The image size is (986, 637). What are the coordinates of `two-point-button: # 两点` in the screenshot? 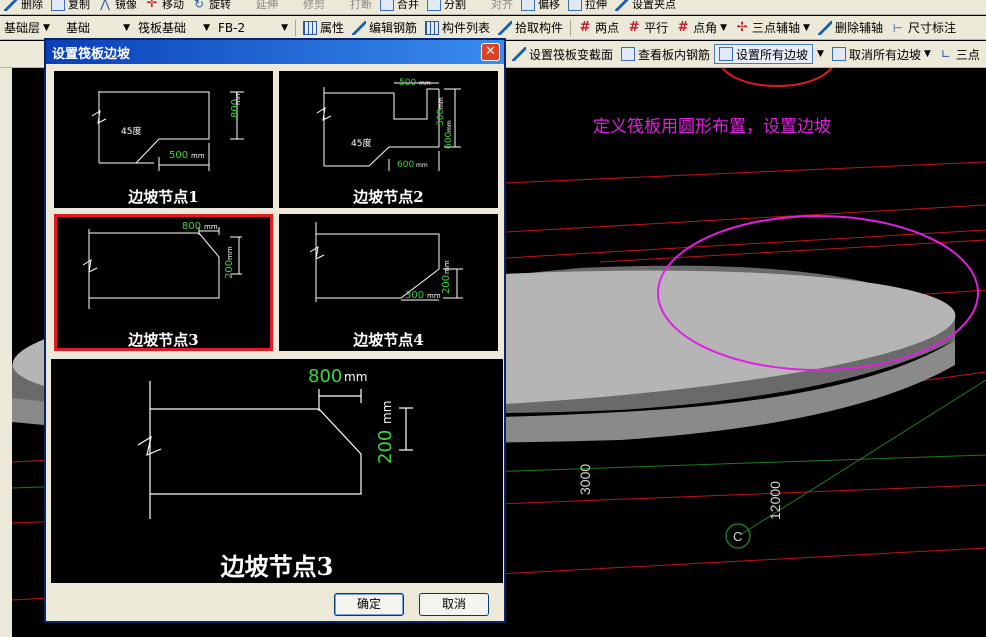 It's located at (598, 27).